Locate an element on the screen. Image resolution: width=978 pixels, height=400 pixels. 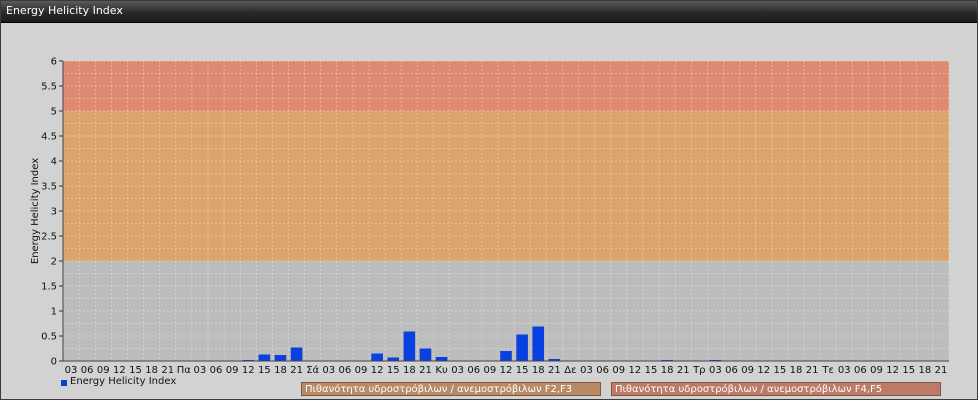
x-tick-label: Κυ is located at coordinates (441, 370).